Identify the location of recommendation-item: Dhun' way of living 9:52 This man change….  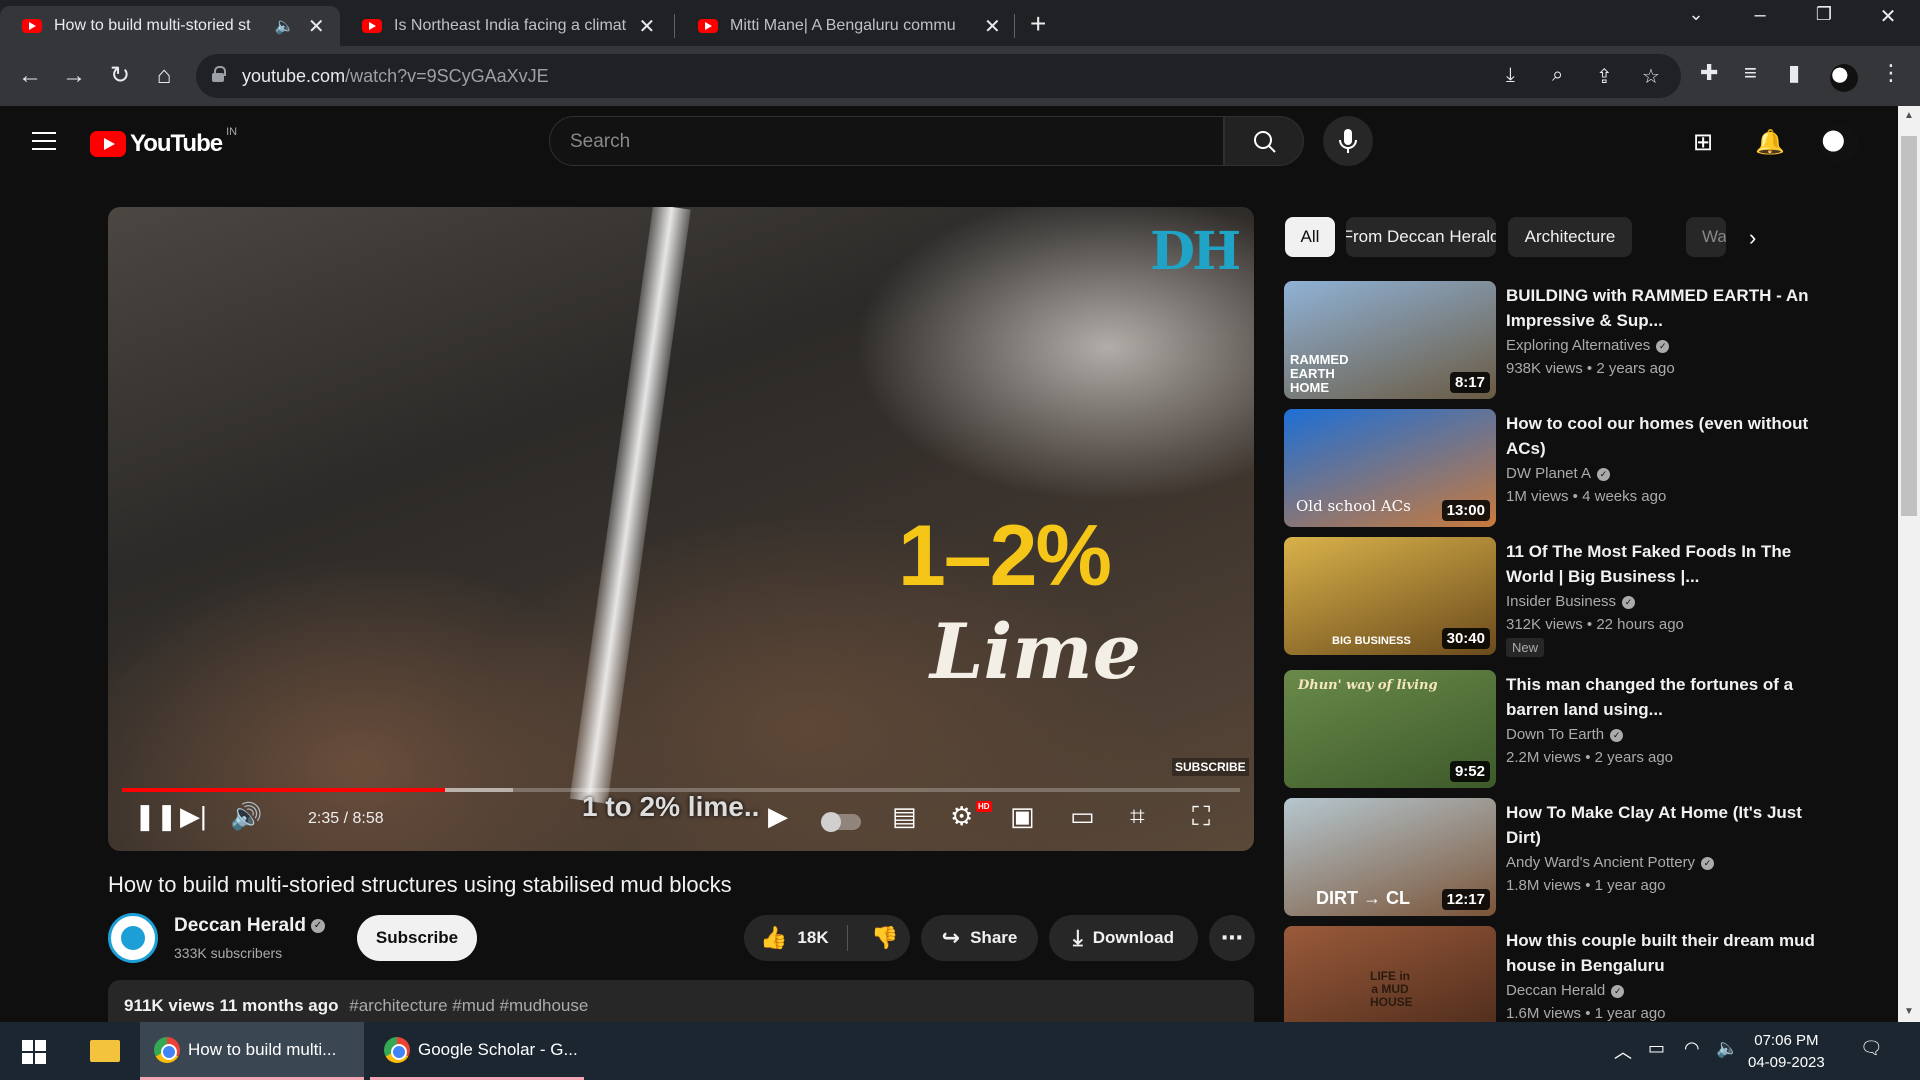
(1564, 729).